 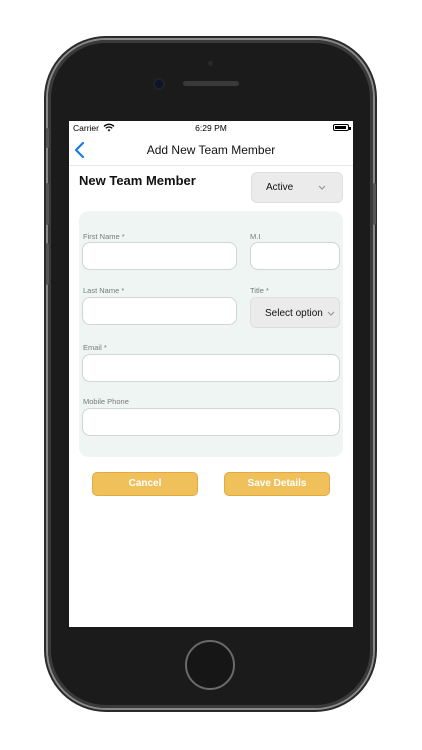 What do you see at coordinates (259, 290) in the screenshot?
I see `title-label: Title *` at bounding box center [259, 290].